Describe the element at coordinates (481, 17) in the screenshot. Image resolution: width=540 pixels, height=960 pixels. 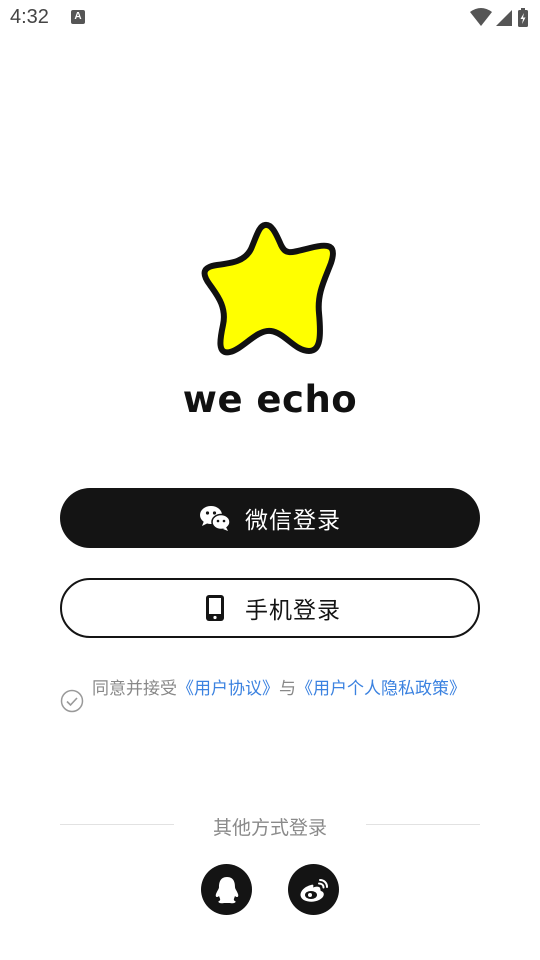
I see `wifi-icon` at that location.